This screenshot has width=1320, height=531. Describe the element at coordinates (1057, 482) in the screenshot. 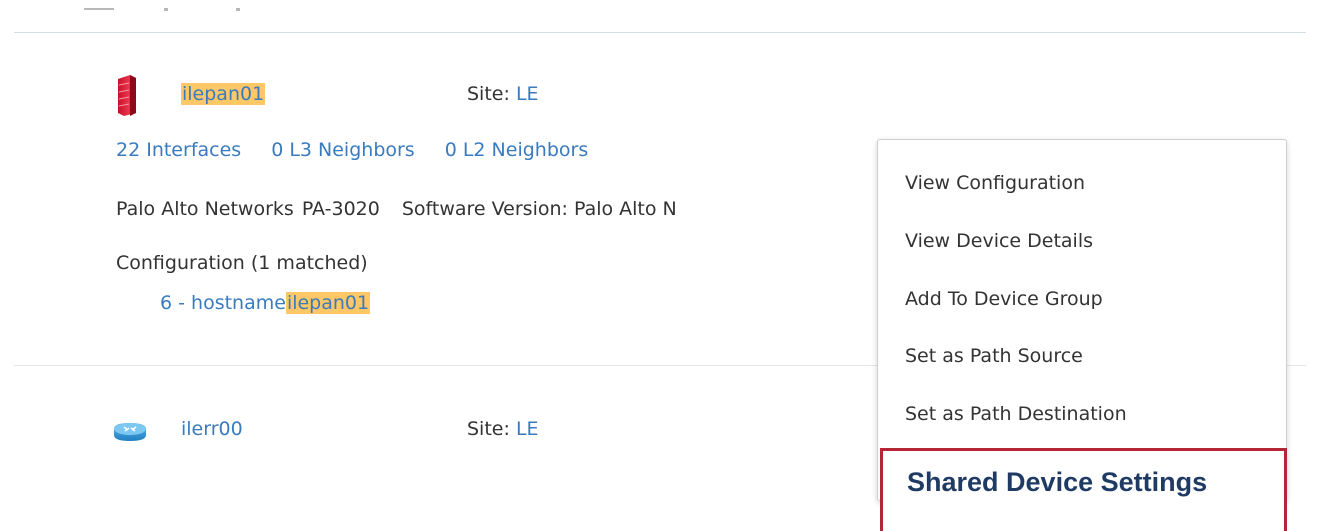

I see `shared-device-settings-label: Shared Device Settings` at that location.